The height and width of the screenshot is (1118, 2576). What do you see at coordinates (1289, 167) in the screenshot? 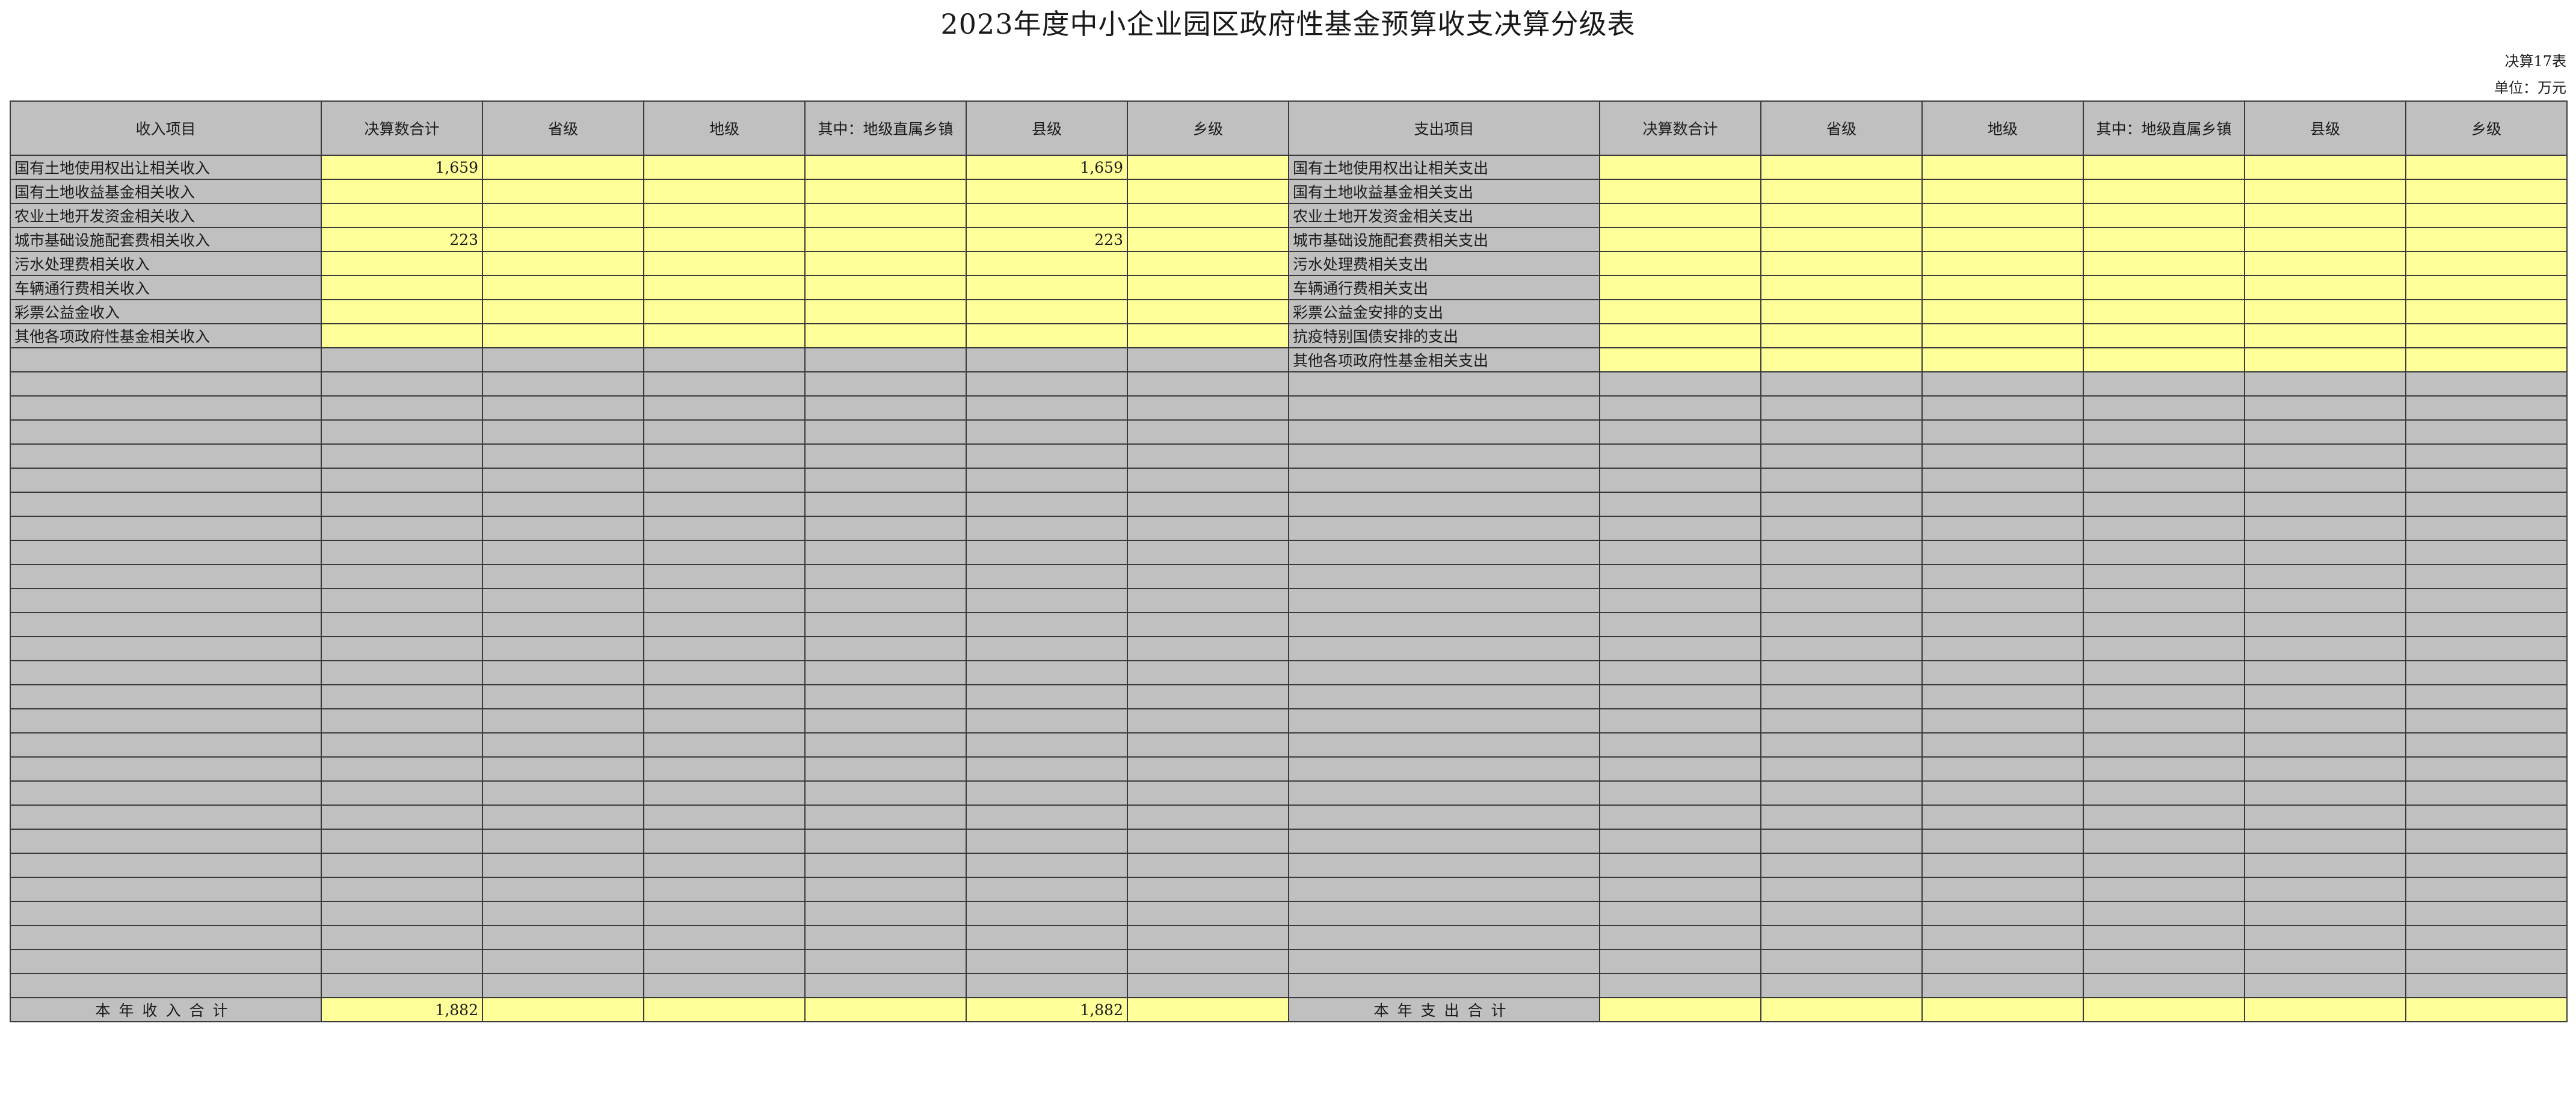
I see `table-row: 国有土地使用权出让相关收入 1,659 1,659 国有土地使用权出让相关支出` at bounding box center [1289, 167].